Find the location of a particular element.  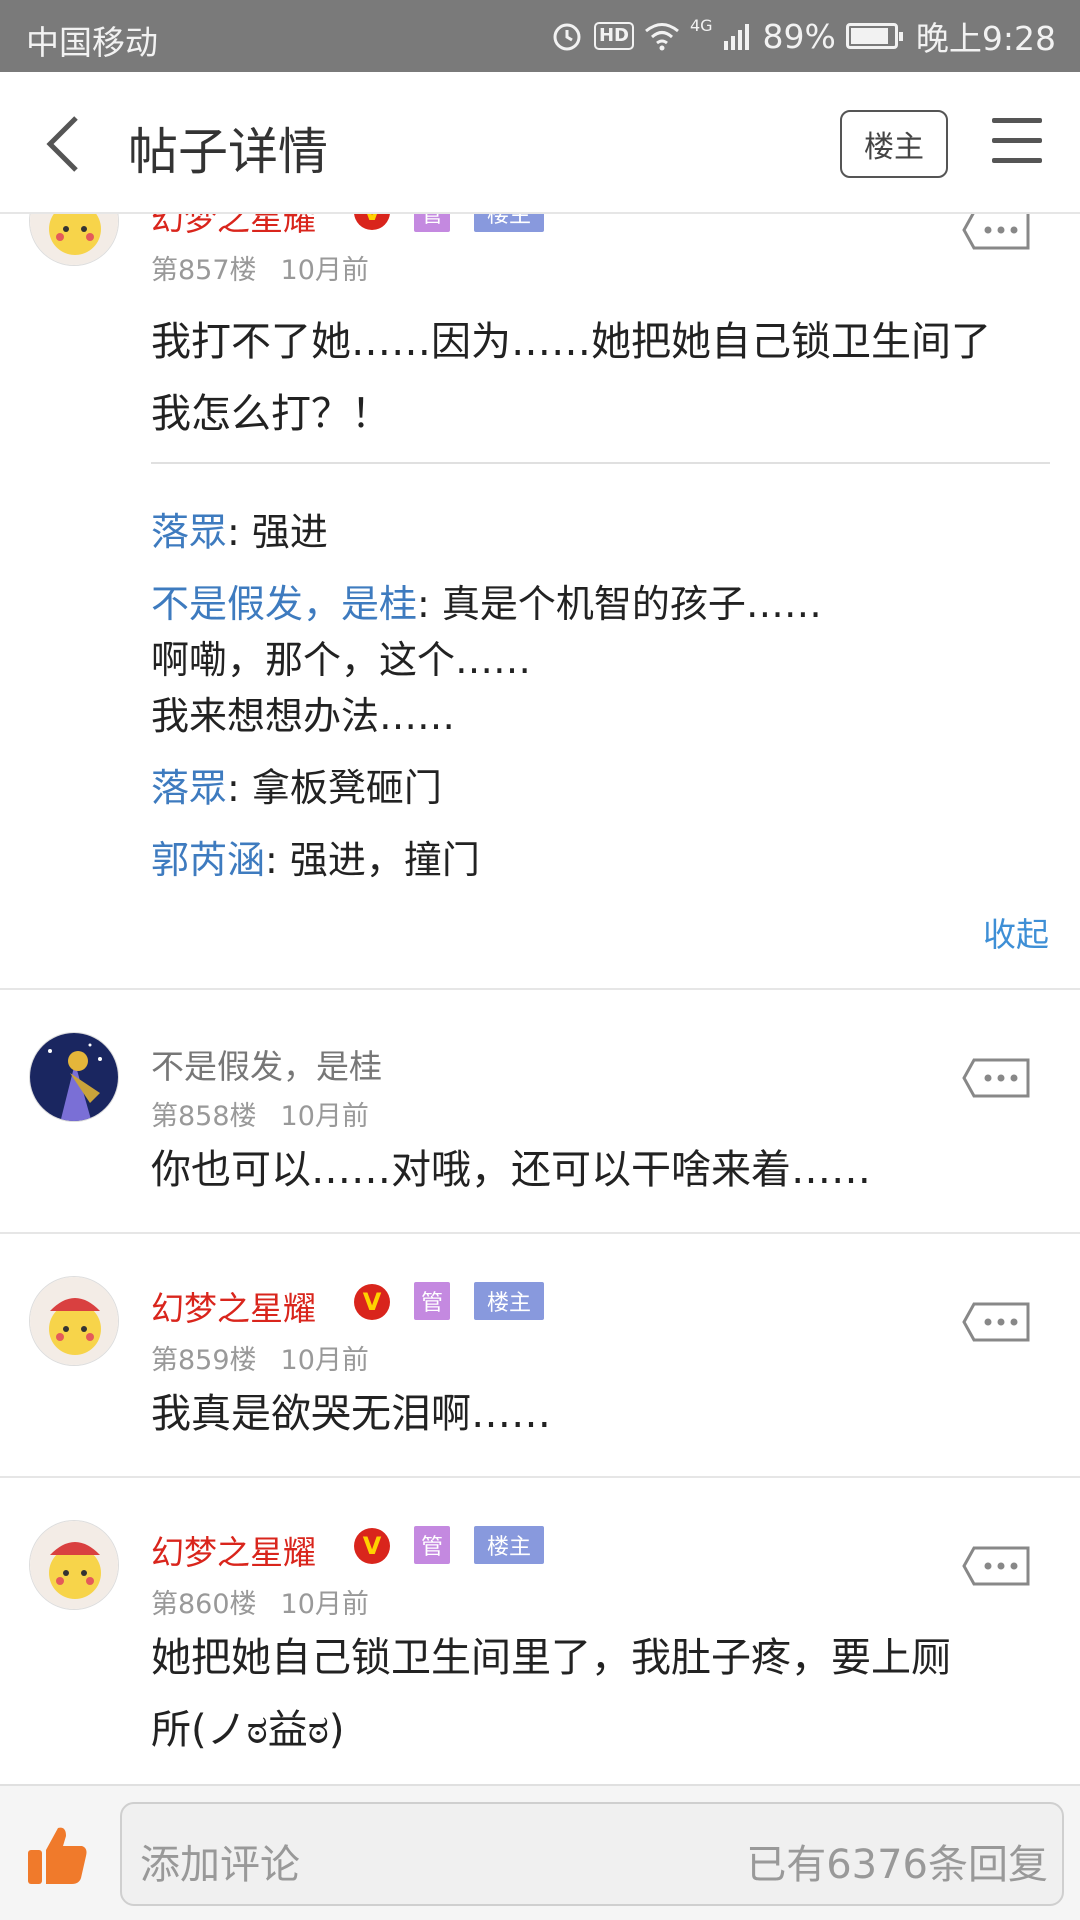

status-icons: HD 4G 89% 晚上9:28 is located at coordinates (803, 36).